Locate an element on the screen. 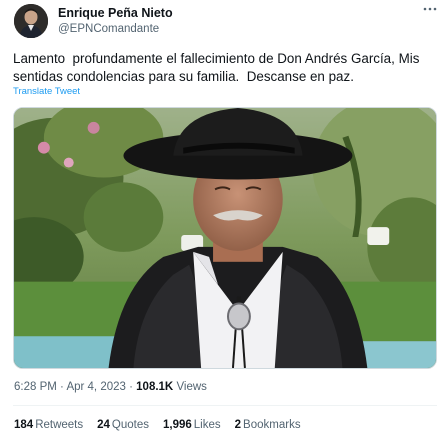  quotes-label: Quotes is located at coordinates (130, 425).